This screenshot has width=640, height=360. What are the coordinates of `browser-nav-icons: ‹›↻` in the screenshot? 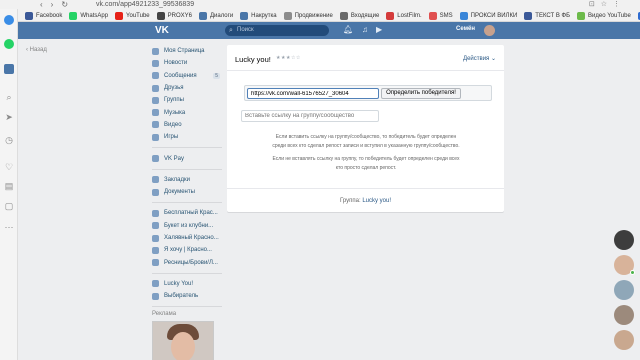 It's located at (58, 4).